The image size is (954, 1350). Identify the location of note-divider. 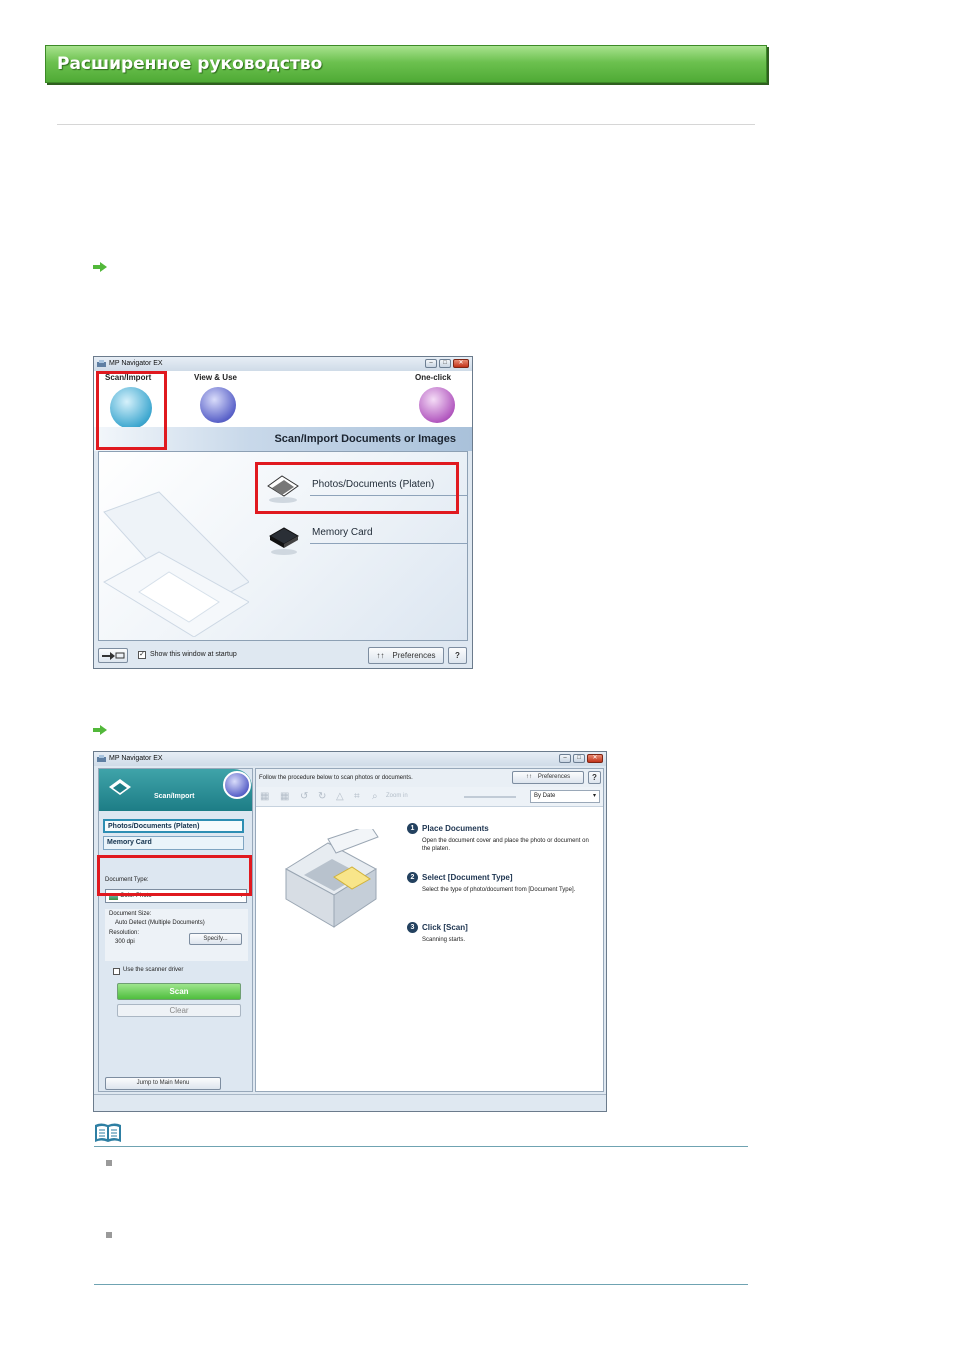
(421, 1146).